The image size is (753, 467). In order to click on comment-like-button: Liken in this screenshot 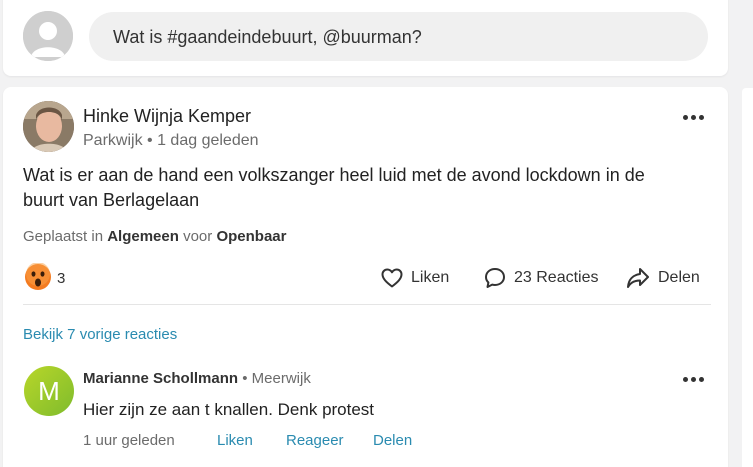, I will do `click(235, 440)`.